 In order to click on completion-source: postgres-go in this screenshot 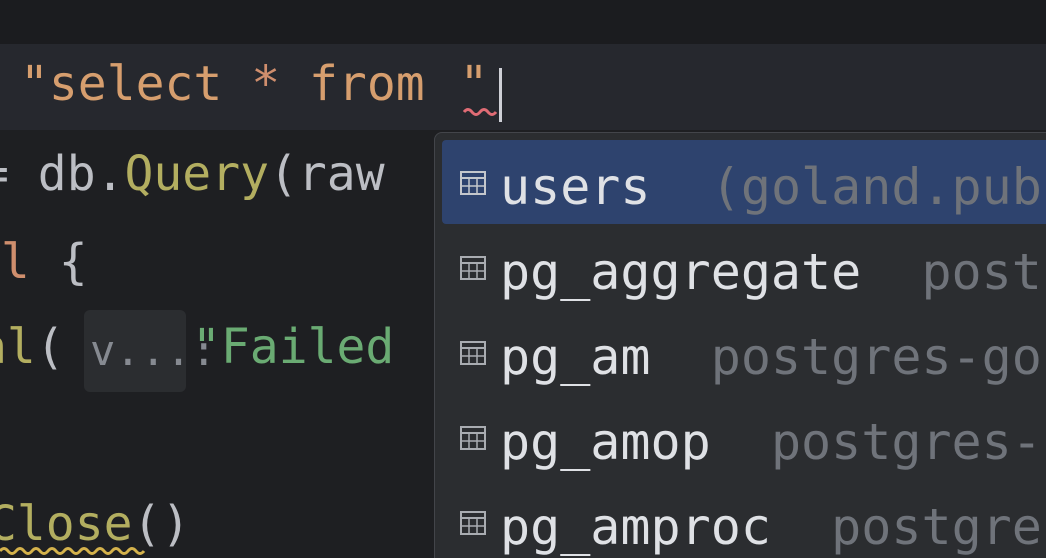, I will do `click(876, 357)`.